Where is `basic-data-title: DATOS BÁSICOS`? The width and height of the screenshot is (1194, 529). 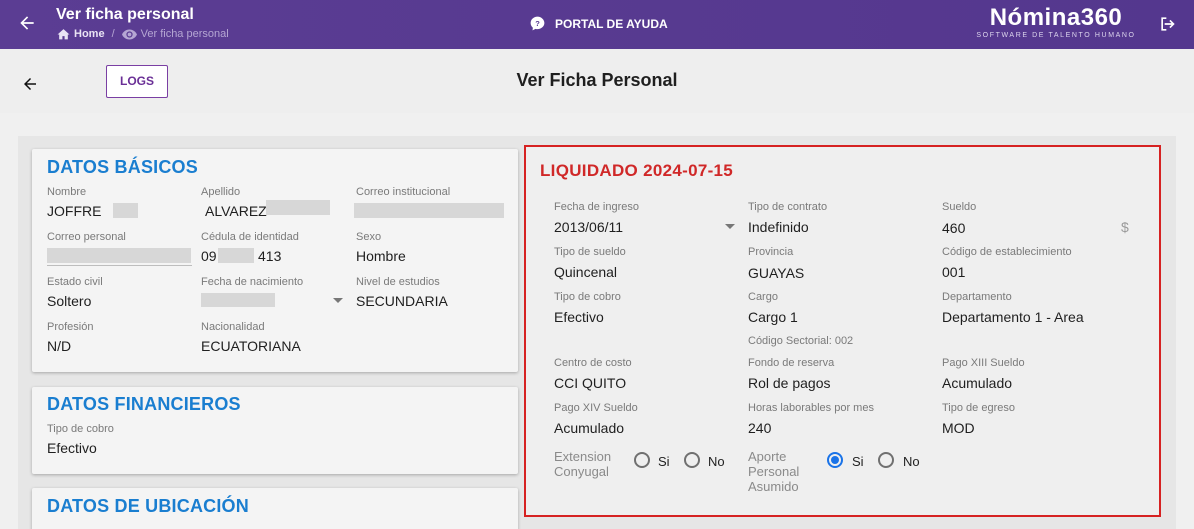
basic-data-title: DATOS BÁSICOS is located at coordinates (122, 167).